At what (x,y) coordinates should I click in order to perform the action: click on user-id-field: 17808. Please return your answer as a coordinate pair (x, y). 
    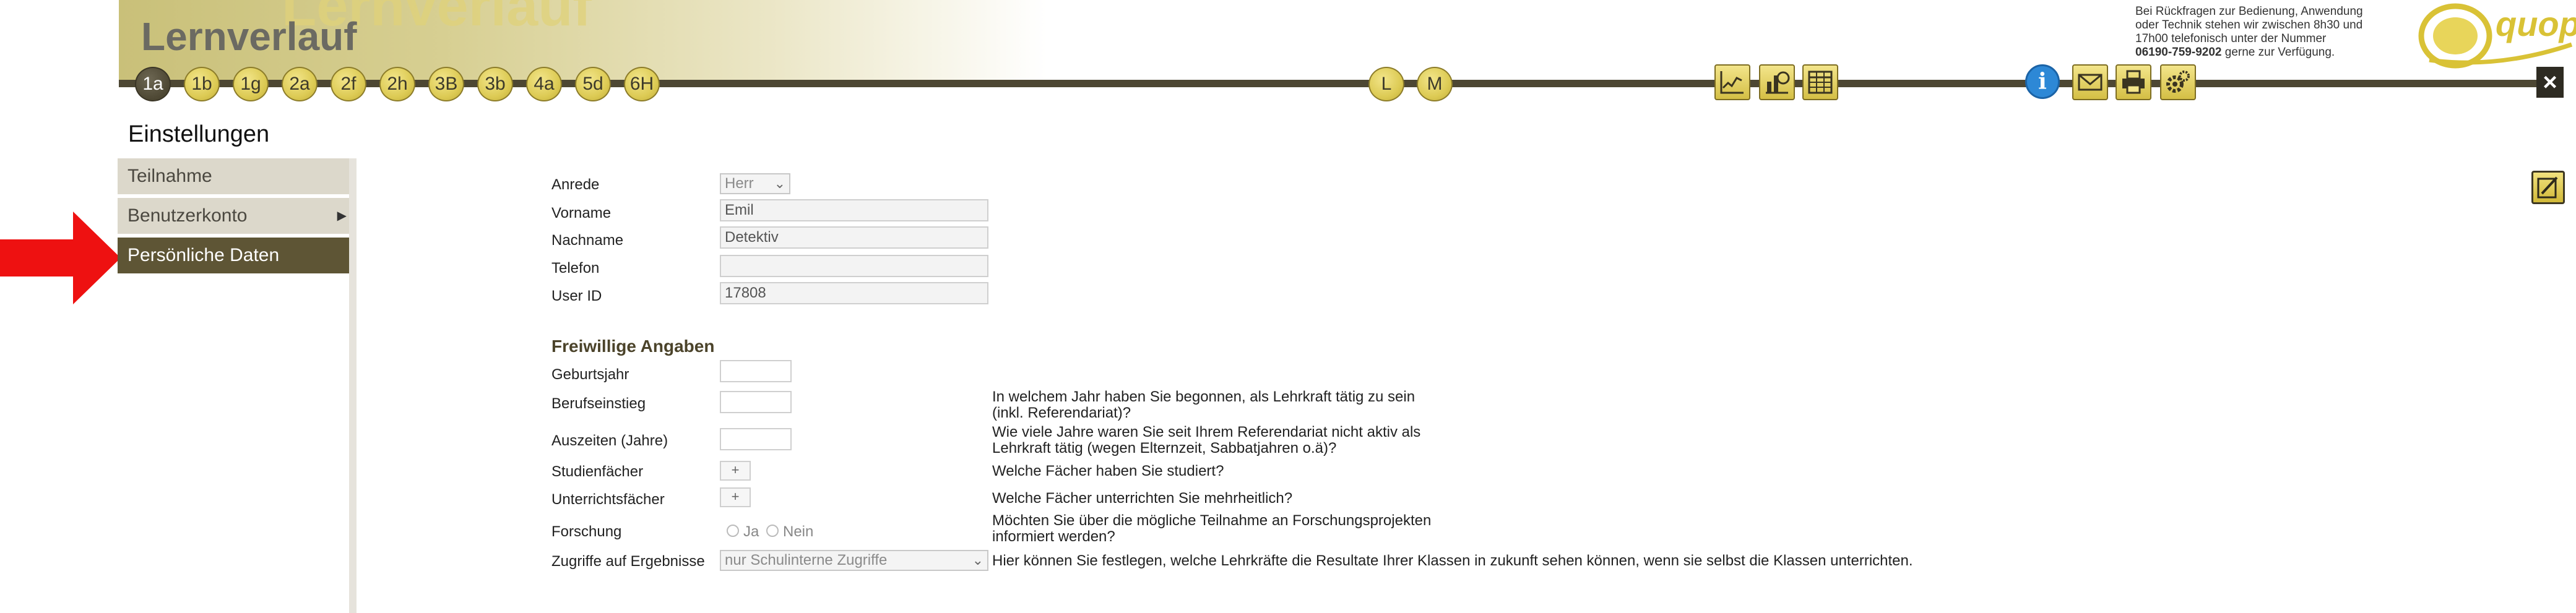
    Looking at the image, I should click on (854, 293).